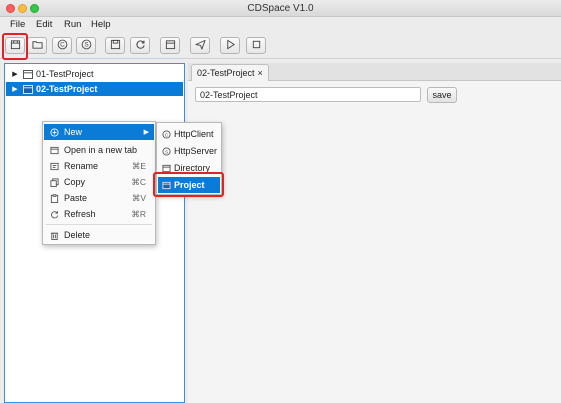  I want to click on tree-item-selected: ▶ 02-TestProject, so click(94, 89).